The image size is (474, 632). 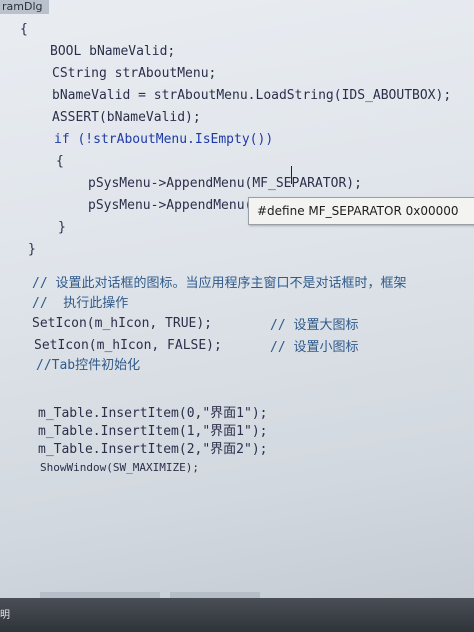 What do you see at coordinates (170, 205) in the screenshot?
I see `code-line: pSysMenu->AppendMenu(` at bounding box center [170, 205].